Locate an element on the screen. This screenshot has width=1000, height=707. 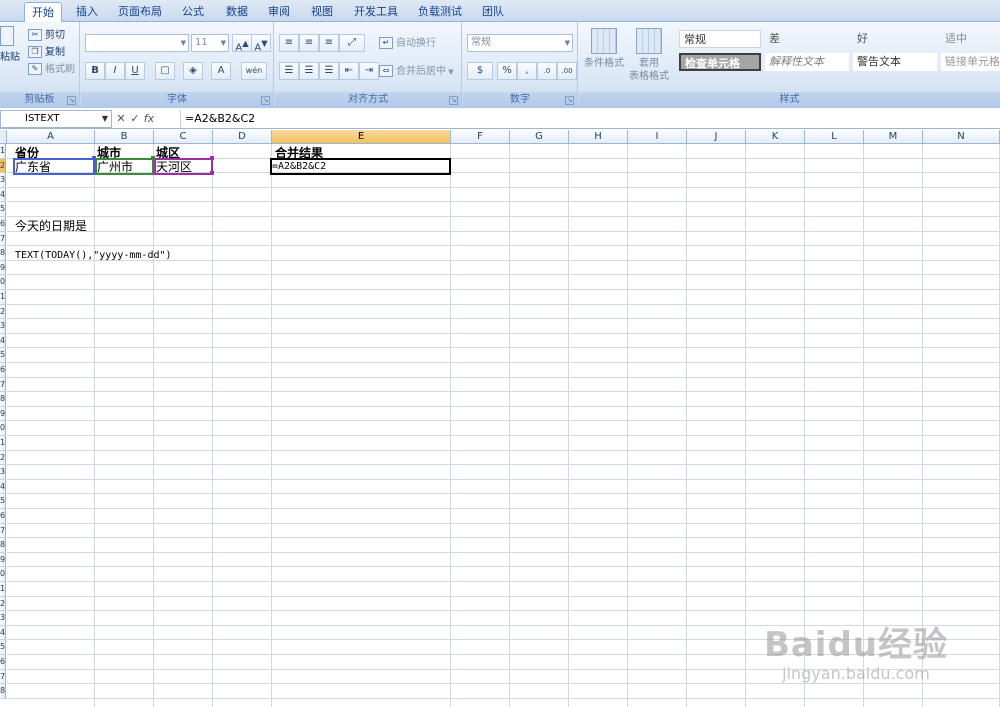
style-check-cell: 检查单元格 is located at coordinates (720, 62).